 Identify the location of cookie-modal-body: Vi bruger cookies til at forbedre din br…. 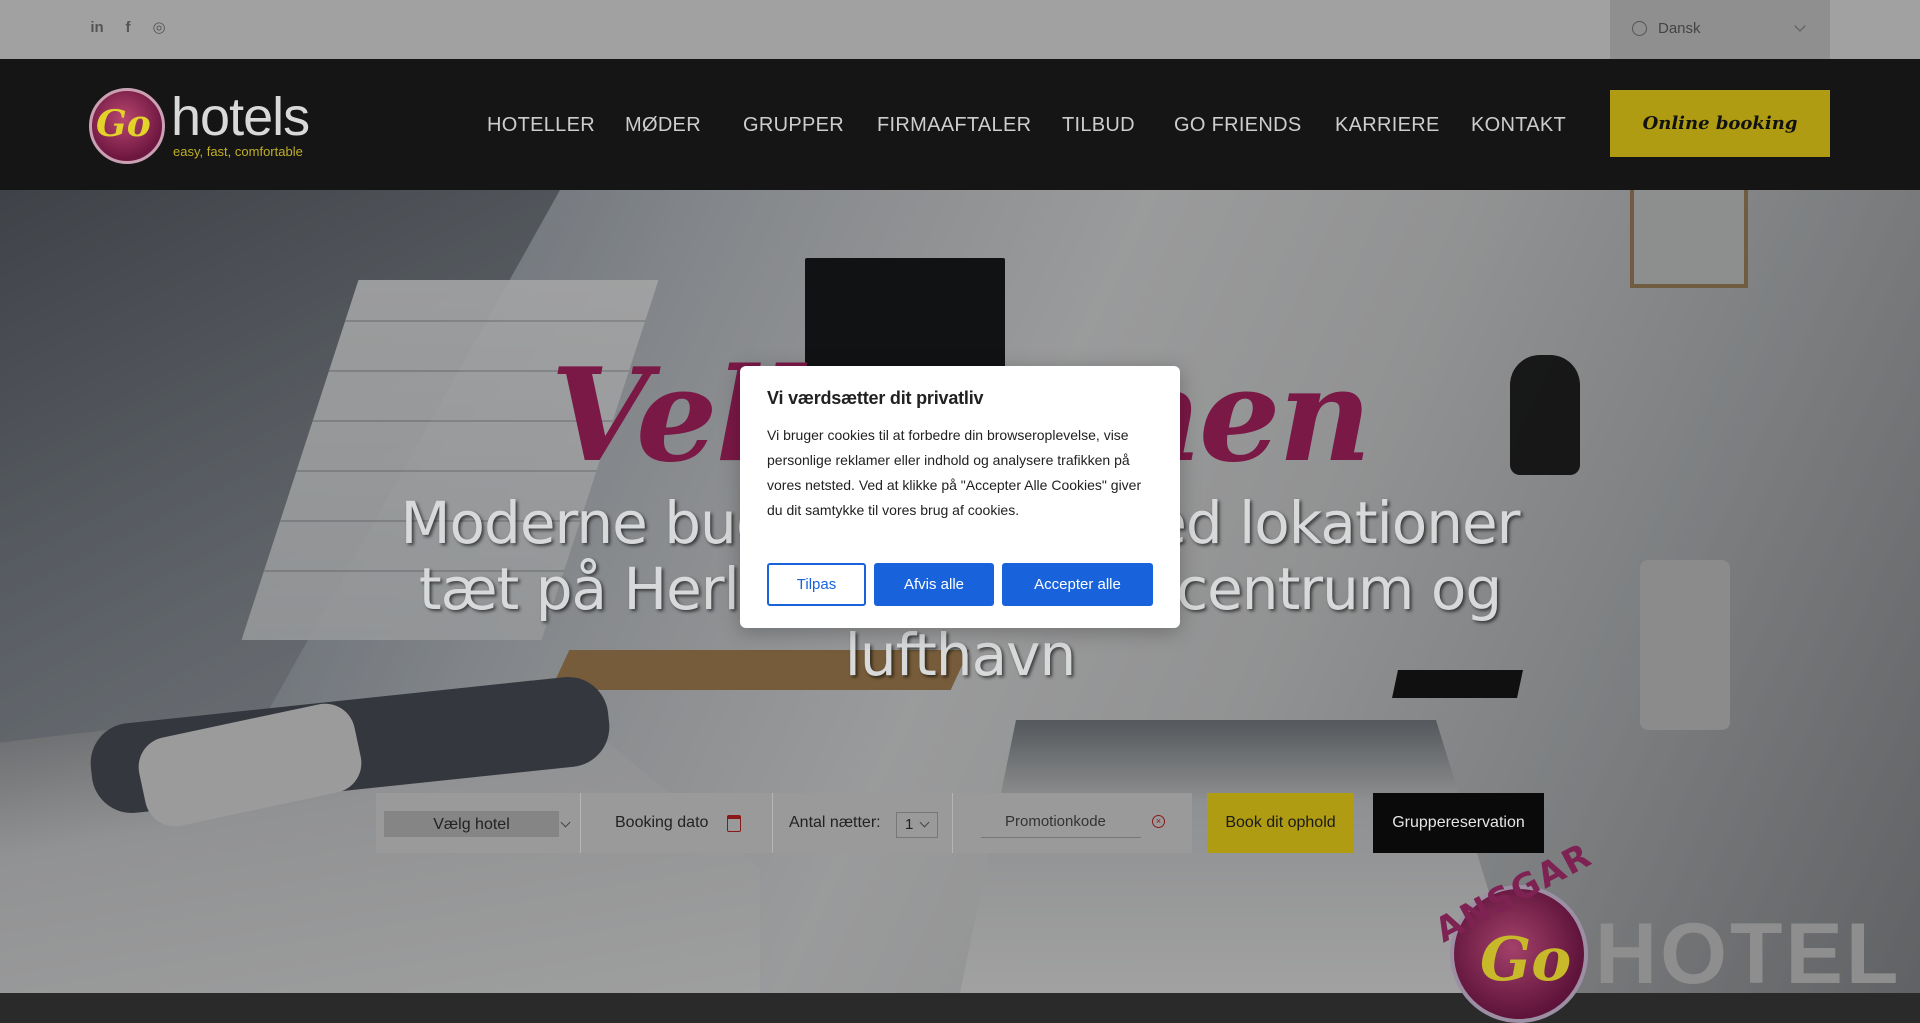
(954, 472).